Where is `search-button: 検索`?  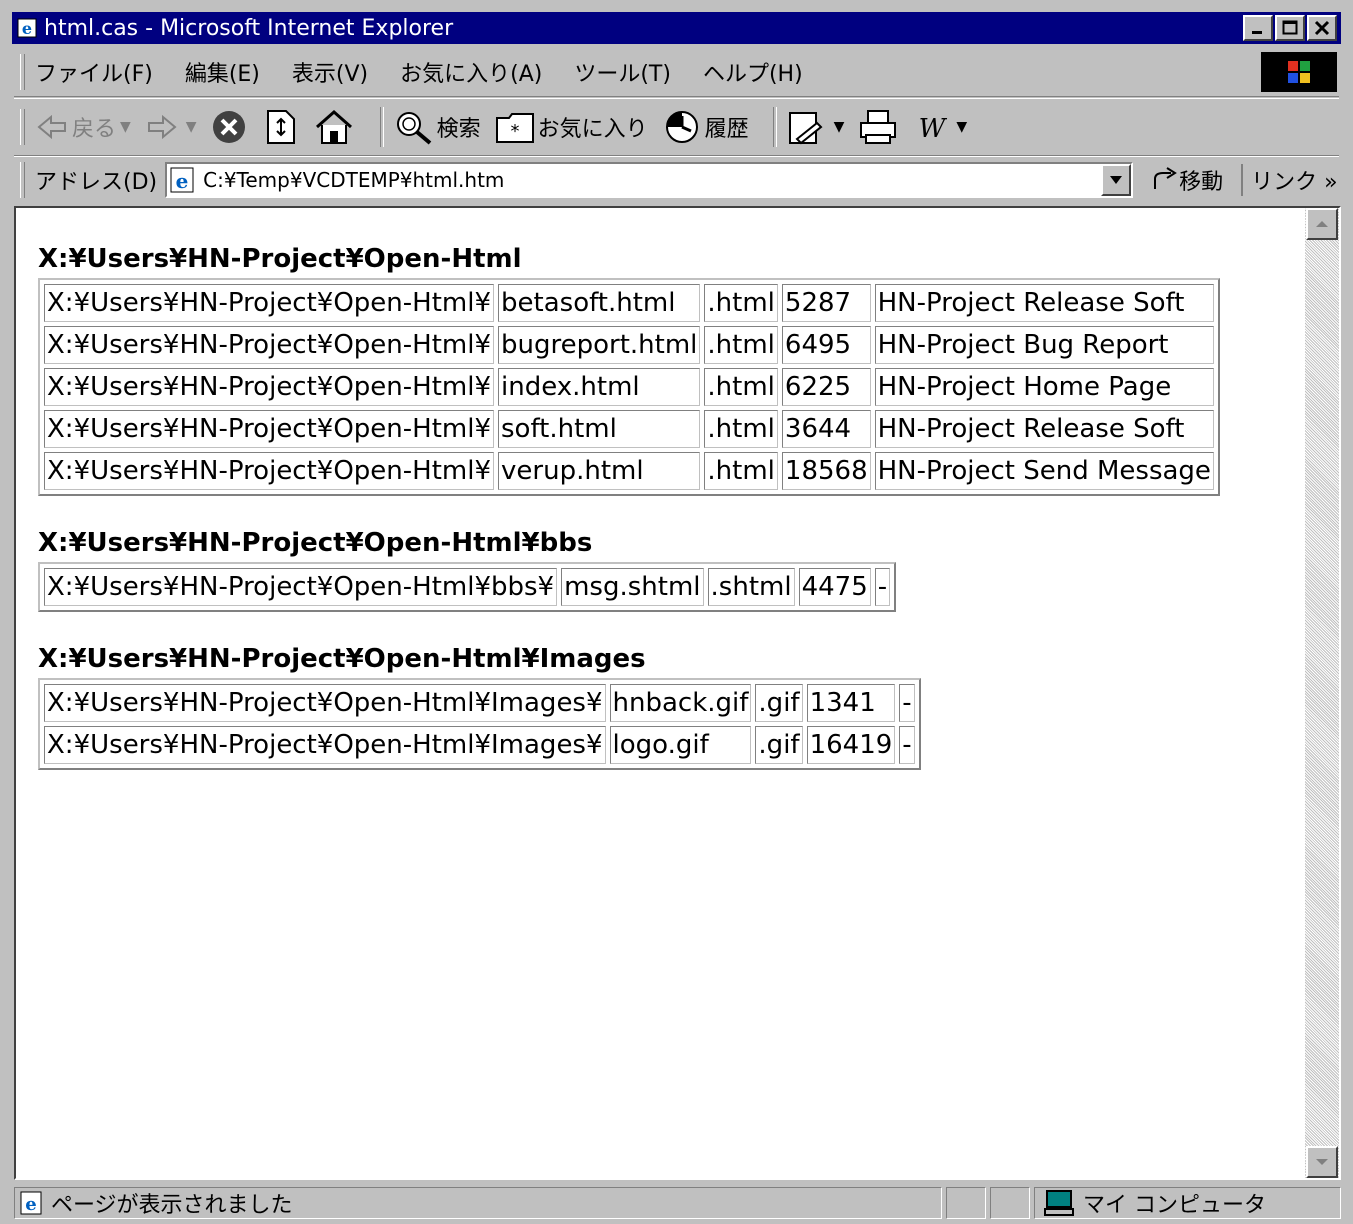 search-button: 検索 is located at coordinates (437, 127).